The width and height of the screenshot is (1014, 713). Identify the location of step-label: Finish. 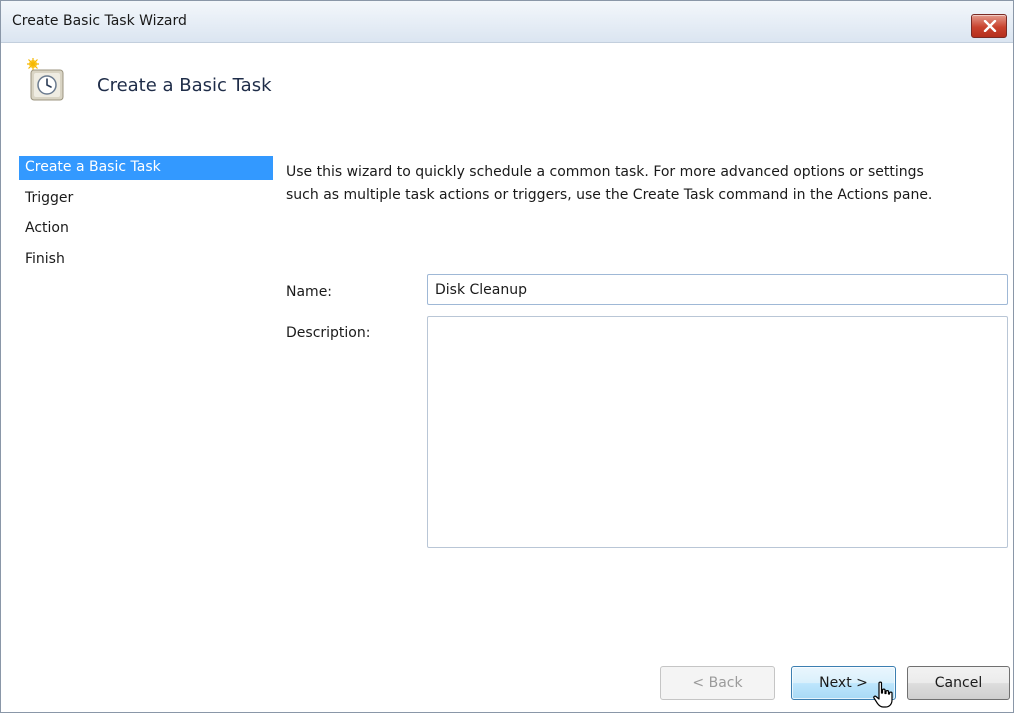
(45, 258).